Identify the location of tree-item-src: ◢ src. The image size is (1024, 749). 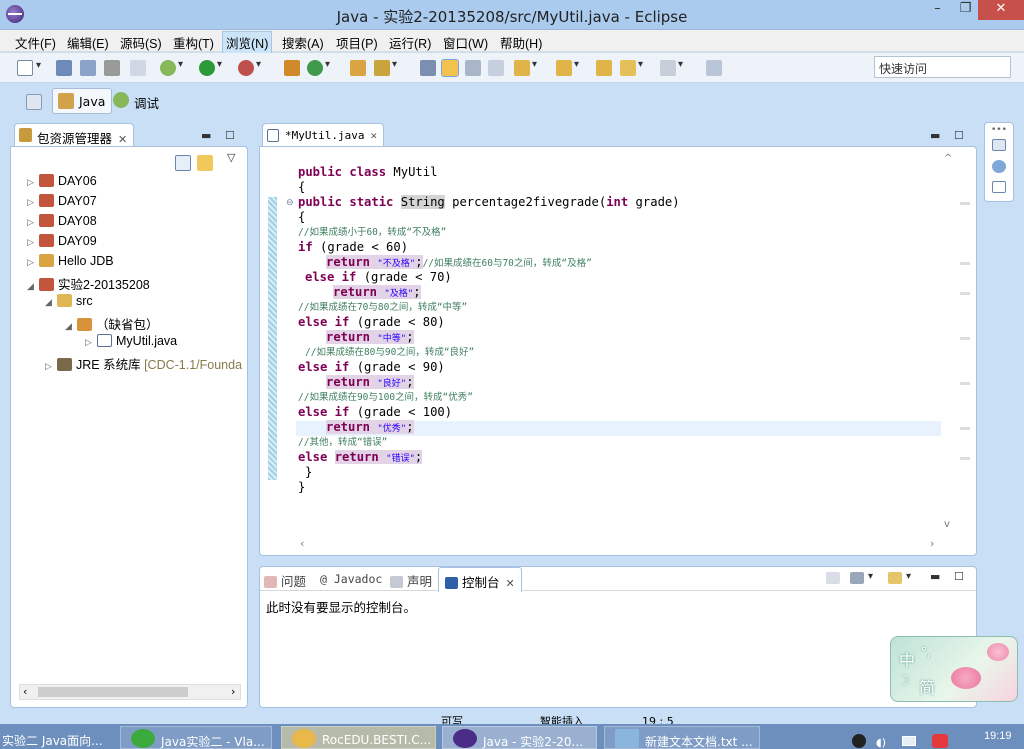
(69, 303).